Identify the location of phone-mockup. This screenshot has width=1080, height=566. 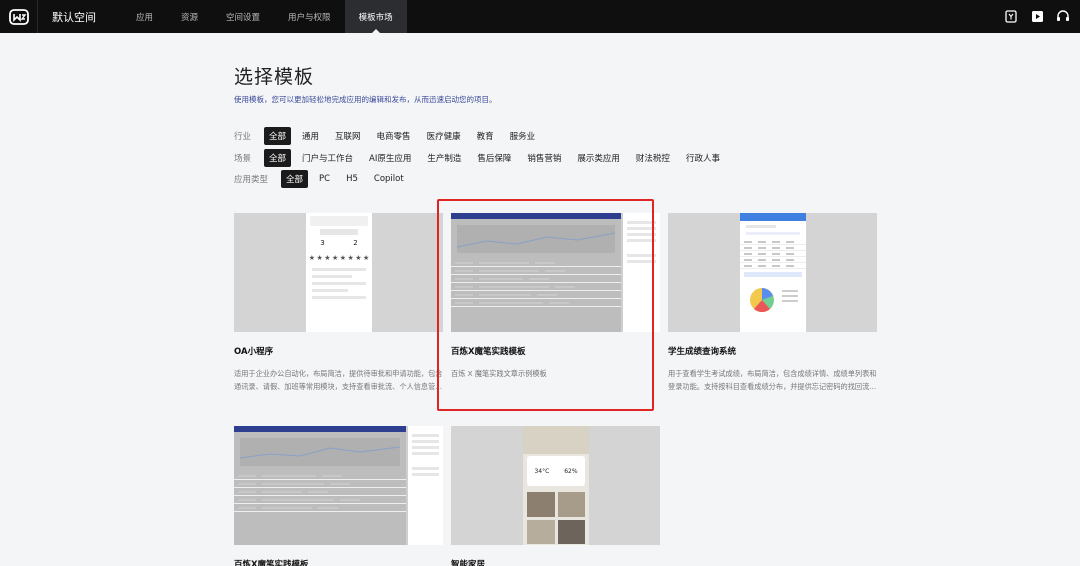
(773, 272).